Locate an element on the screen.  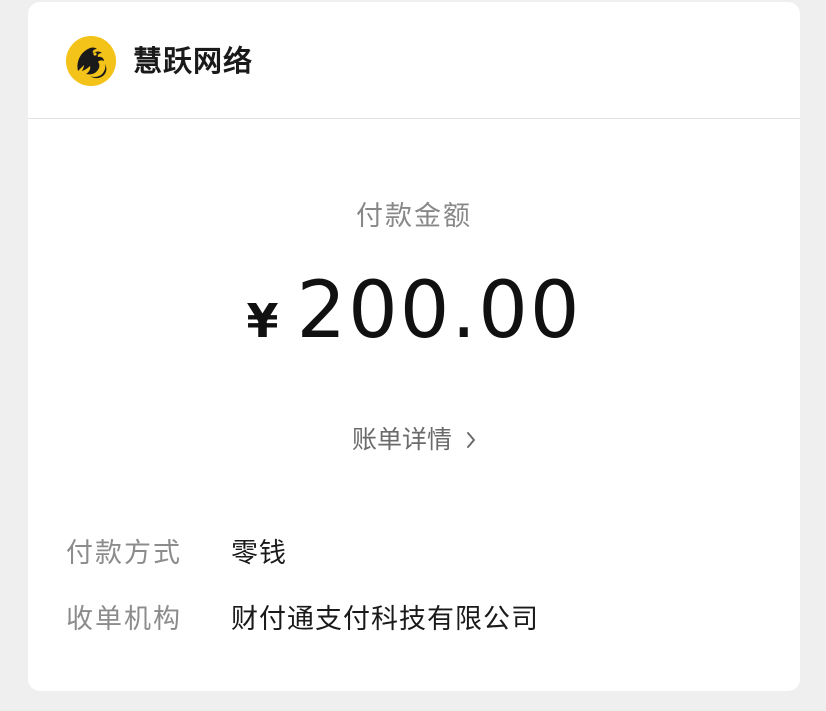
header-divider is located at coordinates (414, 118).